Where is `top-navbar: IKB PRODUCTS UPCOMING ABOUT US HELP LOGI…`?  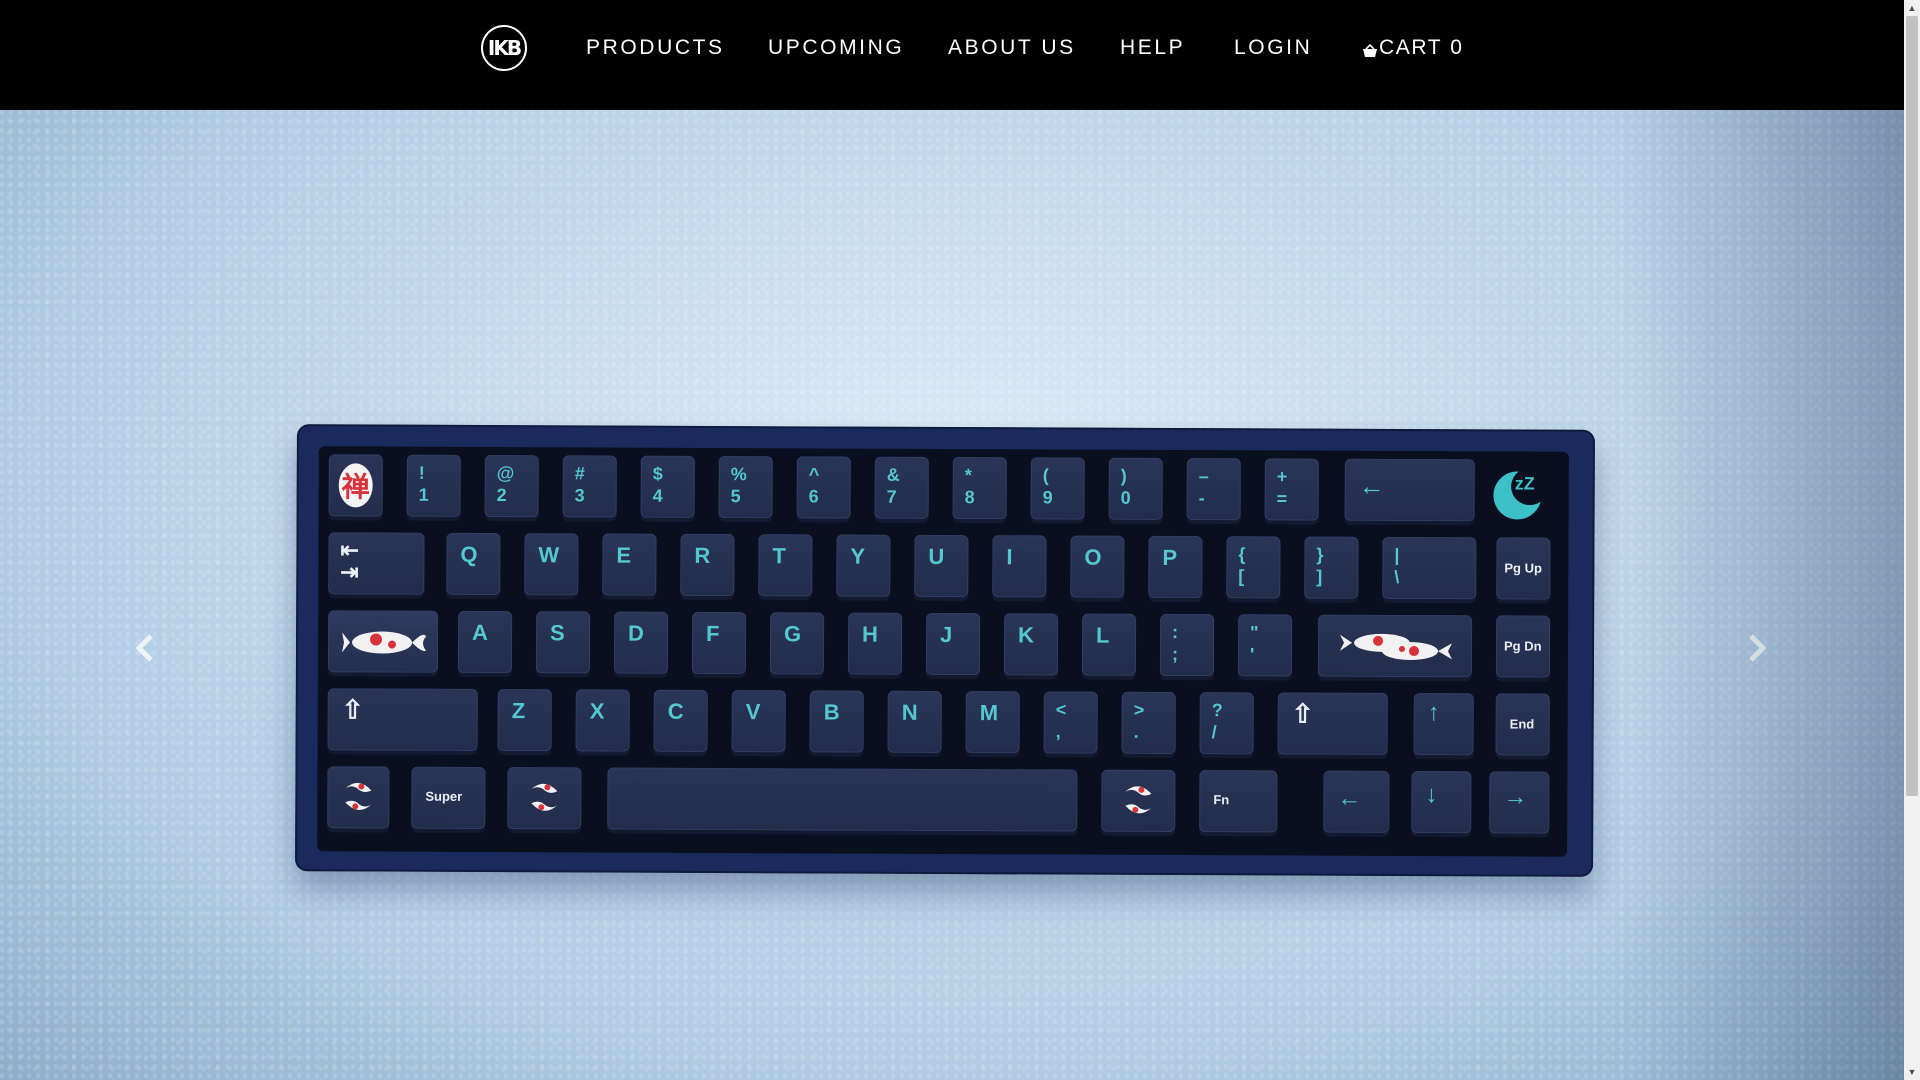 top-navbar: IKB PRODUCTS UPCOMING ABOUT US HELP LOGI… is located at coordinates (952, 55).